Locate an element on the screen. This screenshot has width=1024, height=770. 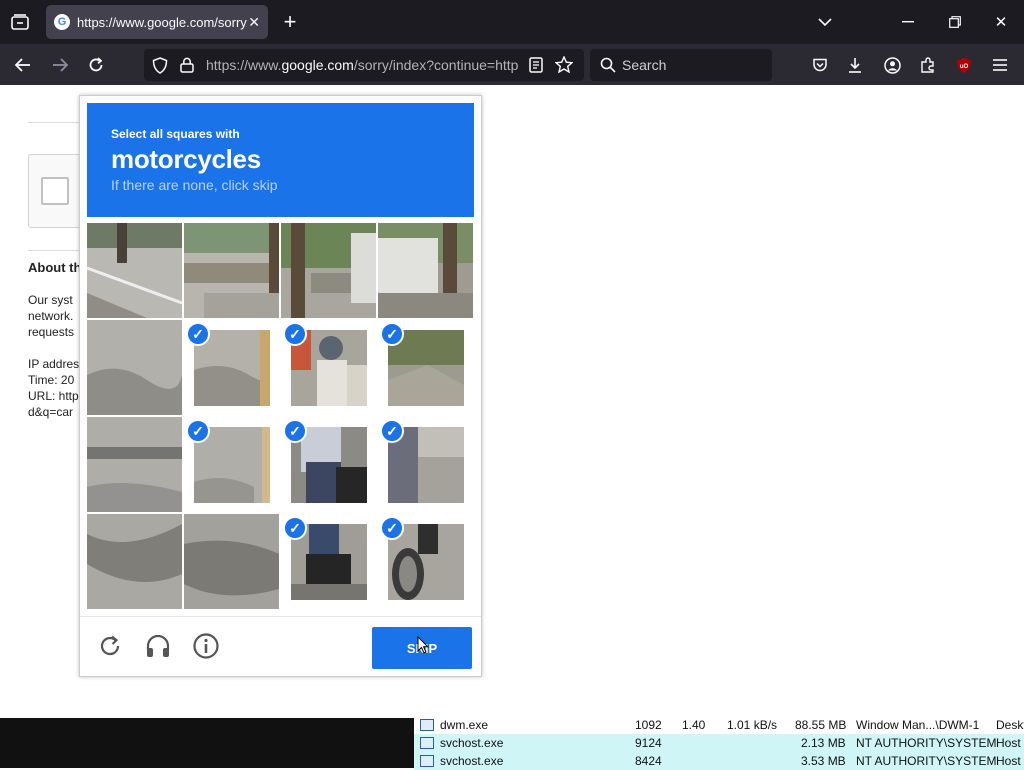
forward-icon is located at coordinates (60, 65).